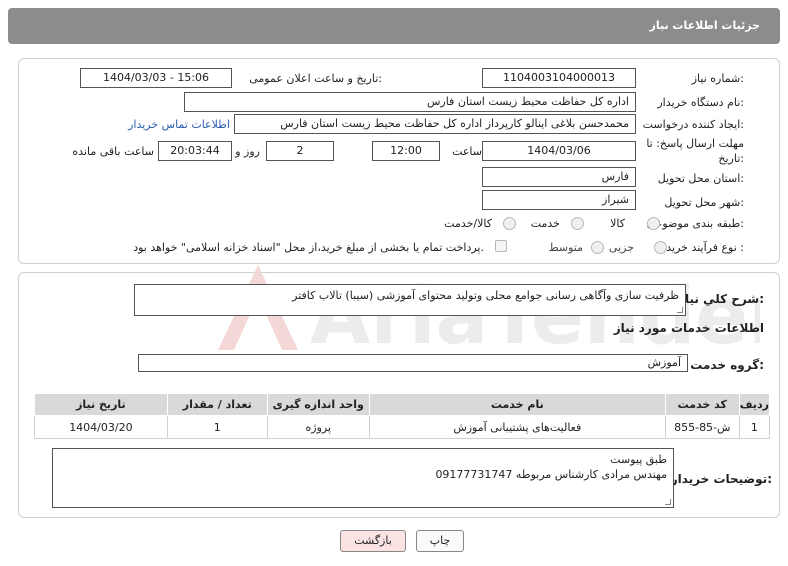 Image resolution: width=788 pixels, height=566 pixels. What do you see at coordinates (702, 427) in the screenshot?
I see `cell-code: ش-85-855` at bounding box center [702, 427].